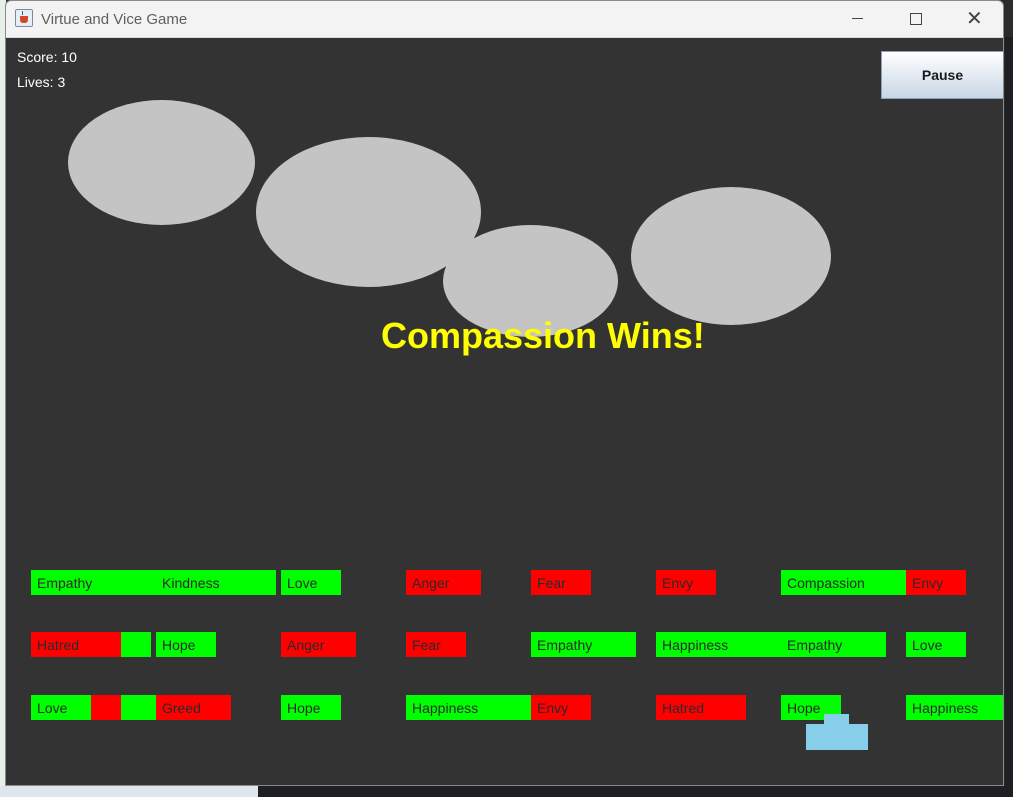 This screenshot has width=1013, height=797. Describe the element at coordinates (114, 19) in the screenshot. I see `window-title: Virtue and Vice Game` at that location.